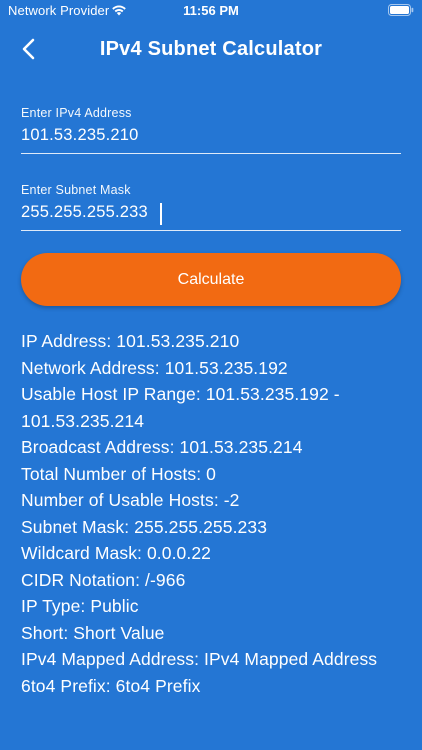 This screenshot has width=422, height=750. What do you see at coordinates (162, 447) in the screenshot?
I see `result-broadcast-address: Broadcast Address: 101.53.235.214` at bounding box center [162, 447].